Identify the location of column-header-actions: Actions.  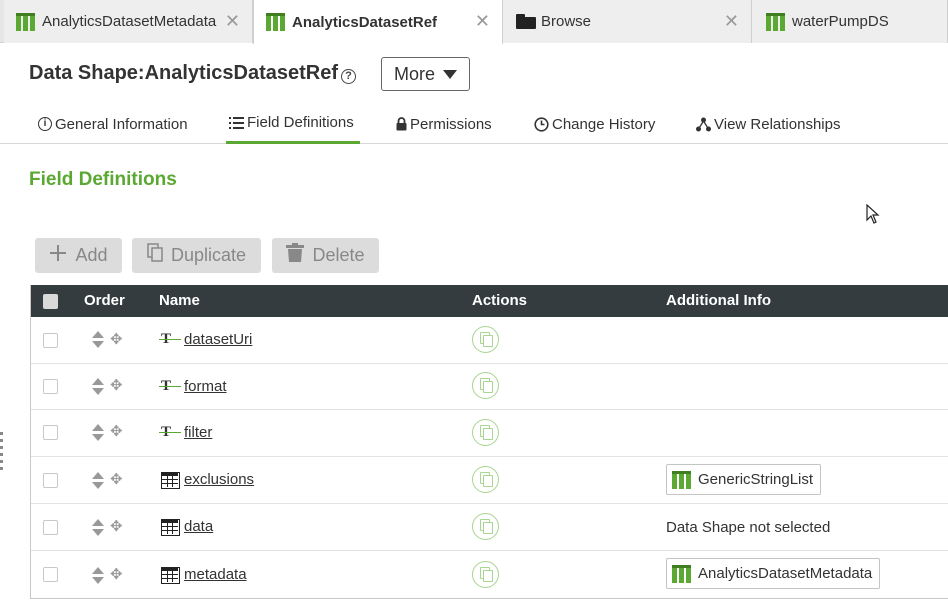
(500, 300).